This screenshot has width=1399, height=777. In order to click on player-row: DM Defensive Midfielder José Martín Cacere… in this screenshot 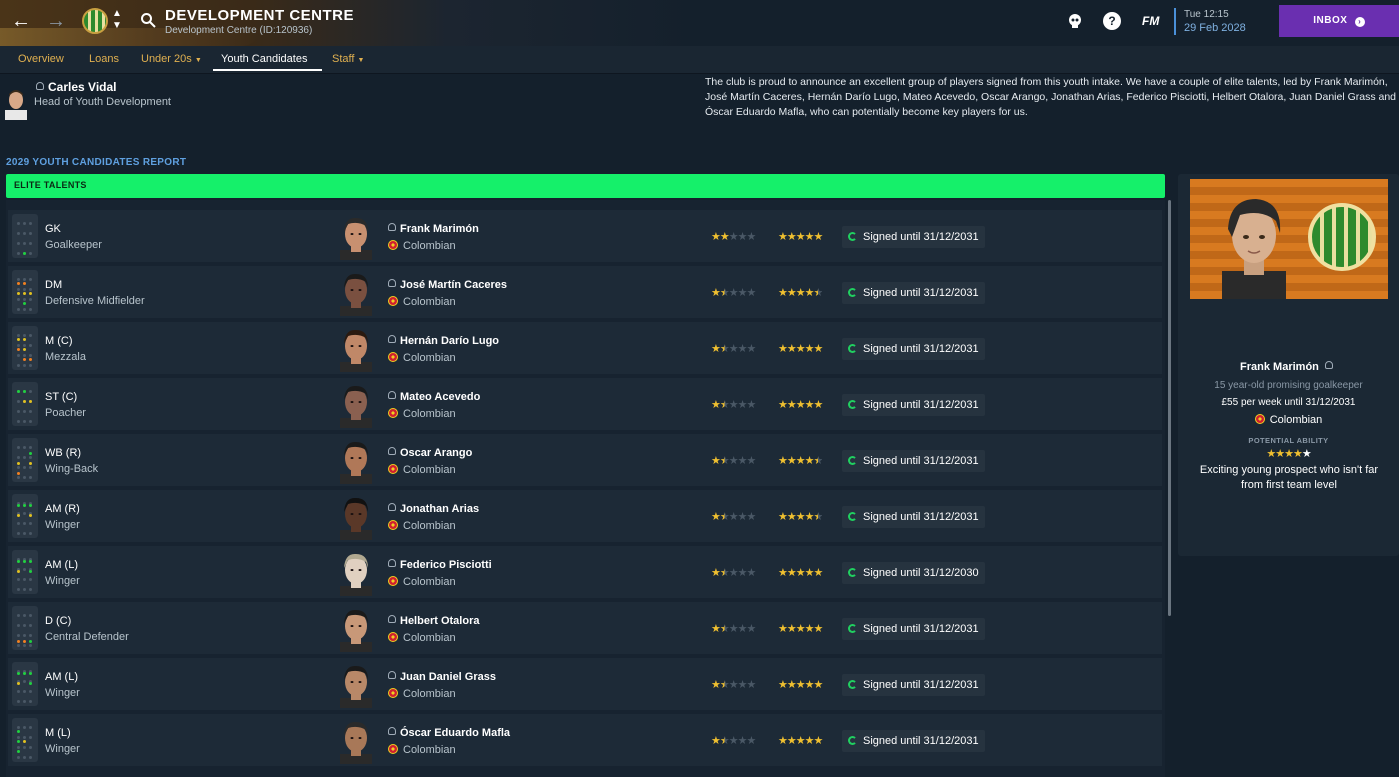, I will do `click(585, 292)`.